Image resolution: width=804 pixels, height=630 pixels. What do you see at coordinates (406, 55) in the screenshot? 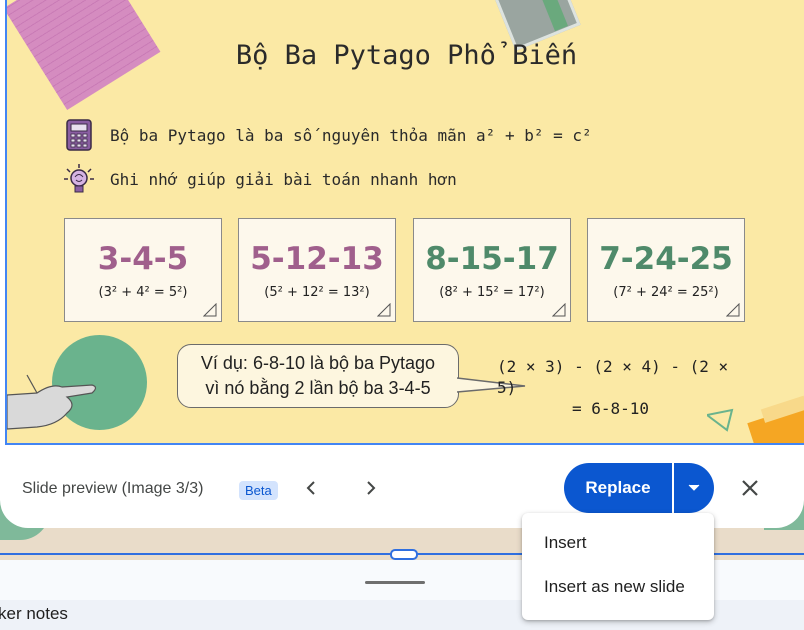
I see `slide-title: Bộ Ba Pytago Phổ Biến` at bounding box center [406, 55].